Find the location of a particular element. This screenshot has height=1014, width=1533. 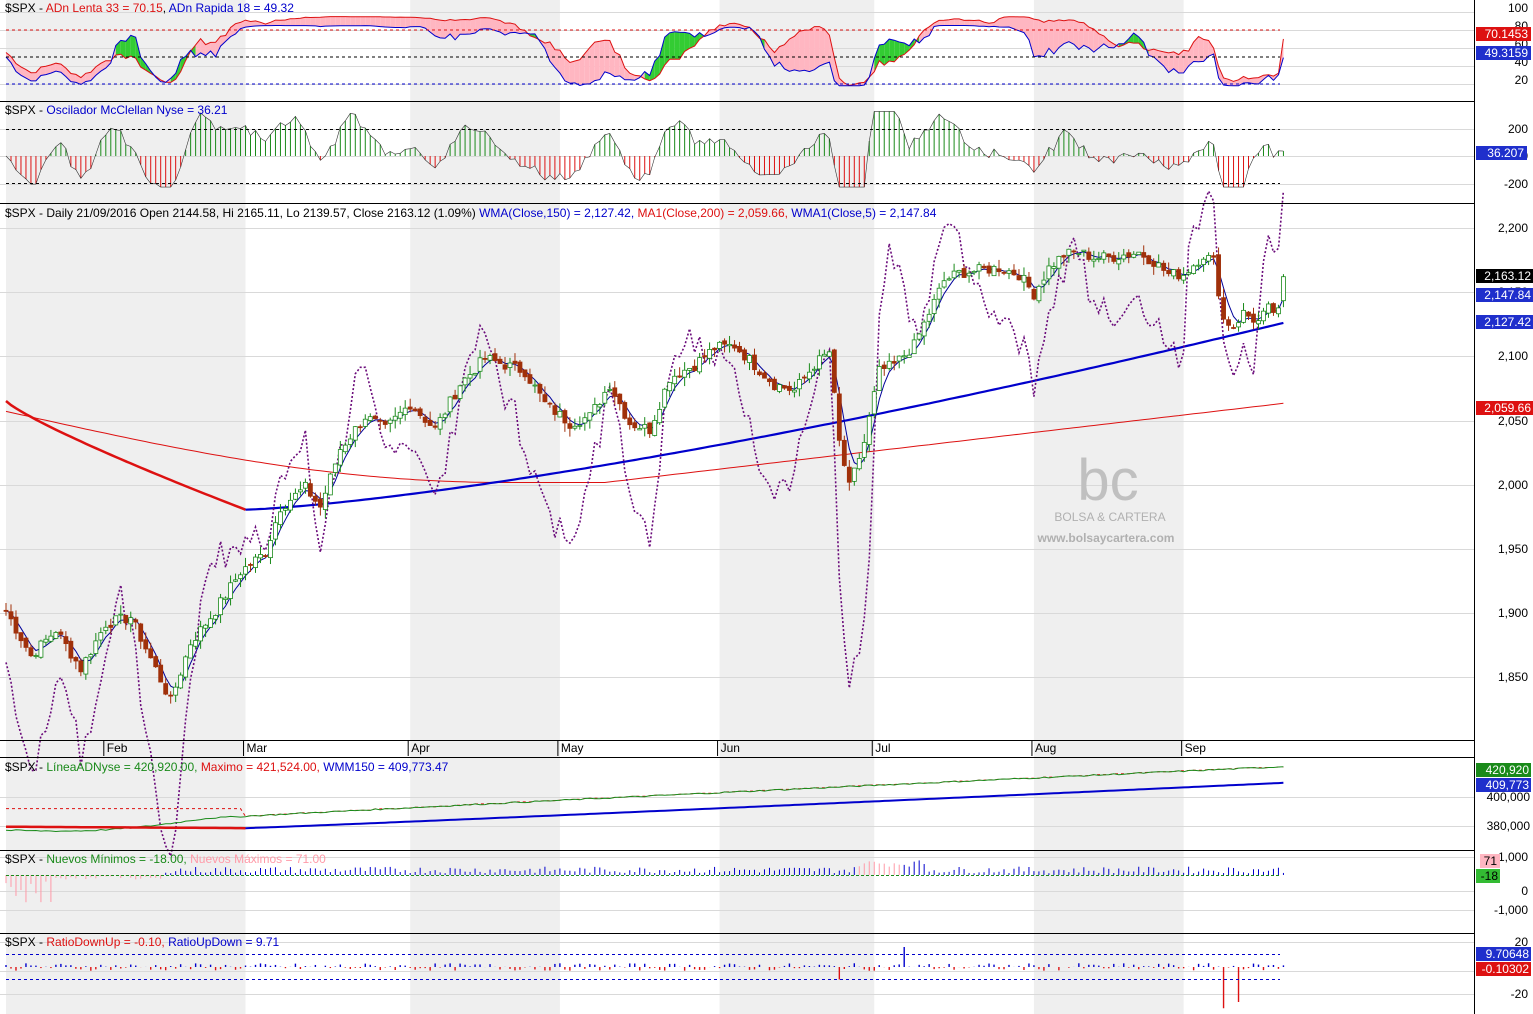

price-tag-wma150-text: 2,127.42 is located at coordinates (1507, 322).